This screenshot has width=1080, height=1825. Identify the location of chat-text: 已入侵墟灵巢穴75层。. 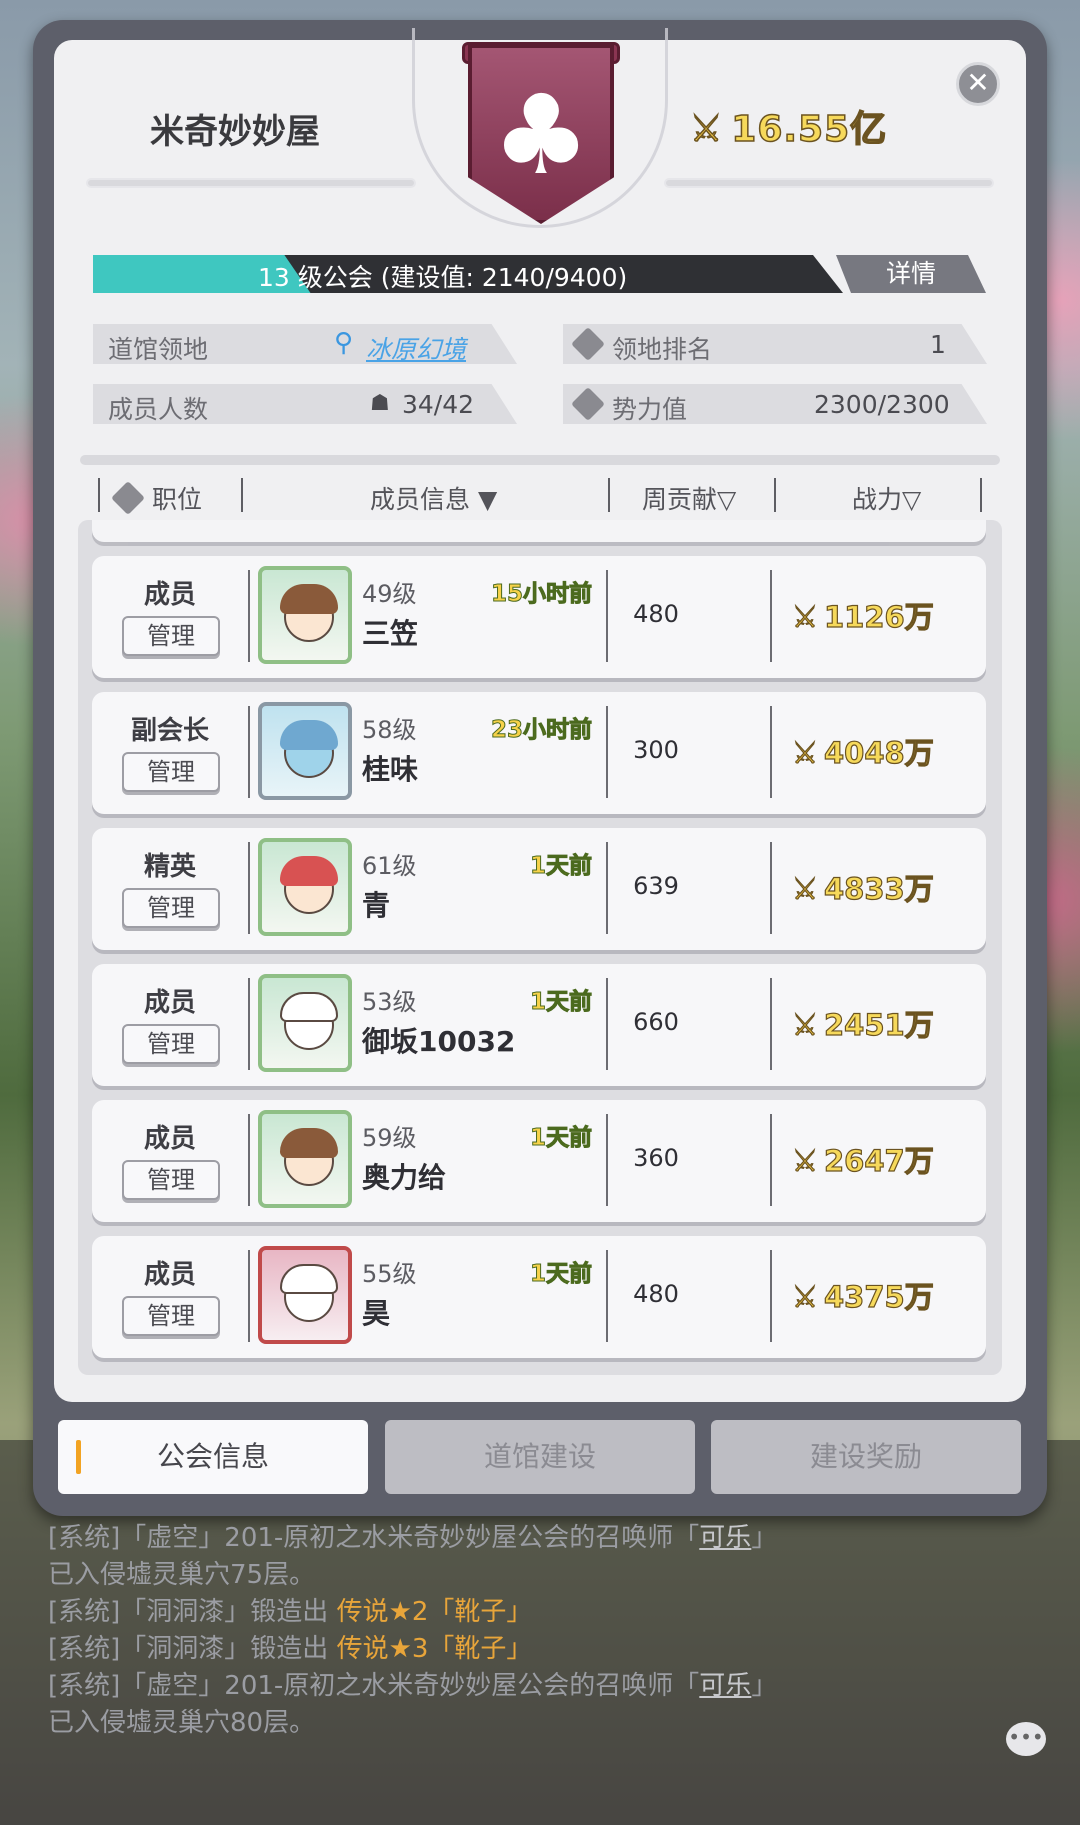
(182, 1575).